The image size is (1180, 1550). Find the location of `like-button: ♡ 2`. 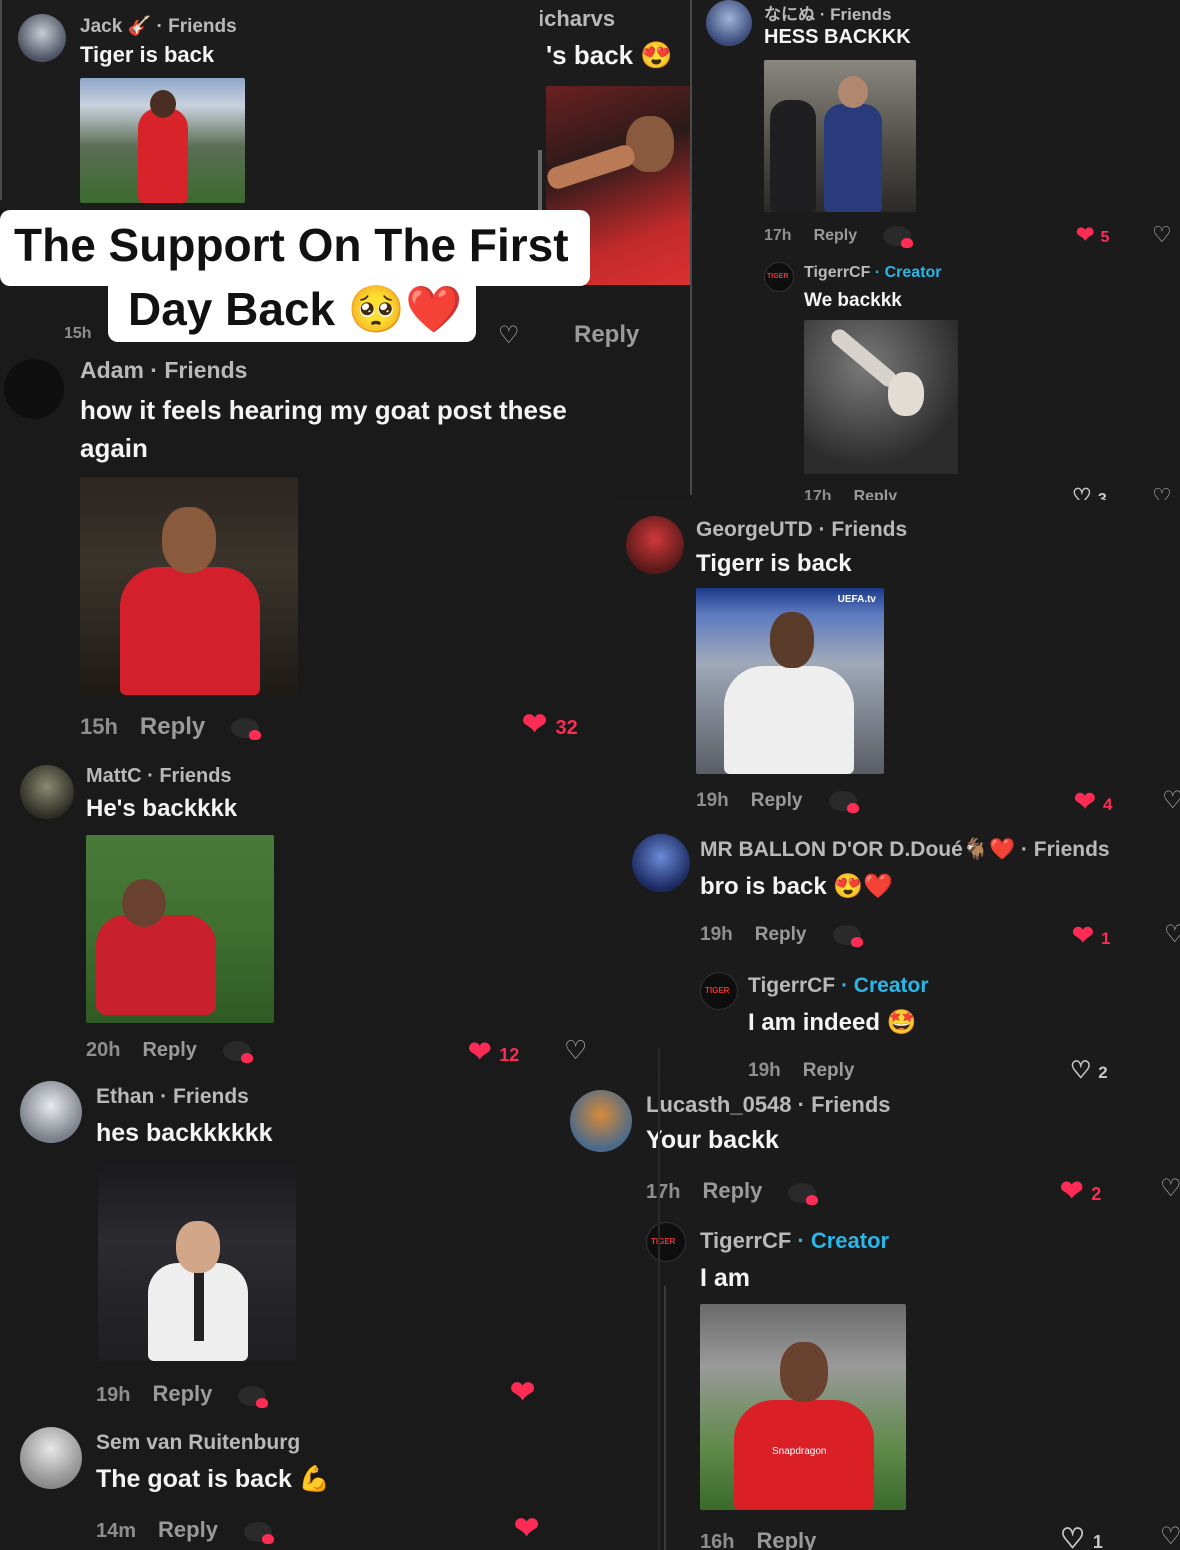

like-button: ♡ 2 is located at coordinates (1089, 1068).